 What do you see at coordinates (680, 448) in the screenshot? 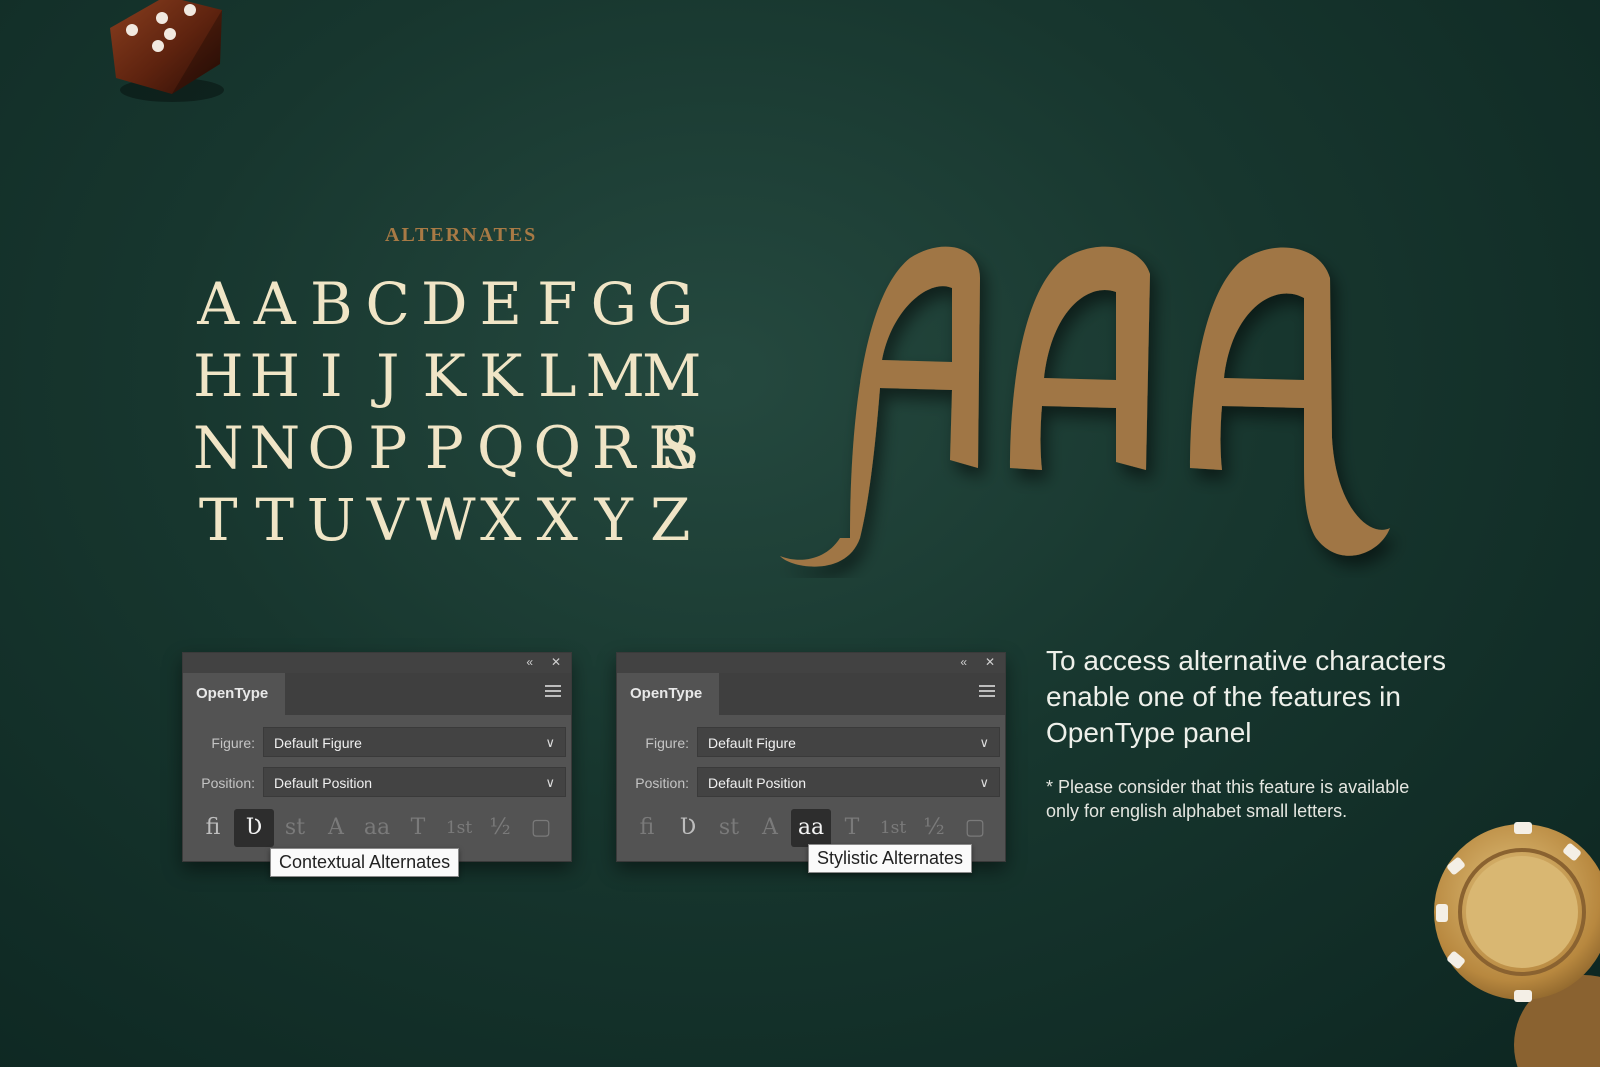
I see `glyph: S` at bounding box center [680, 448].